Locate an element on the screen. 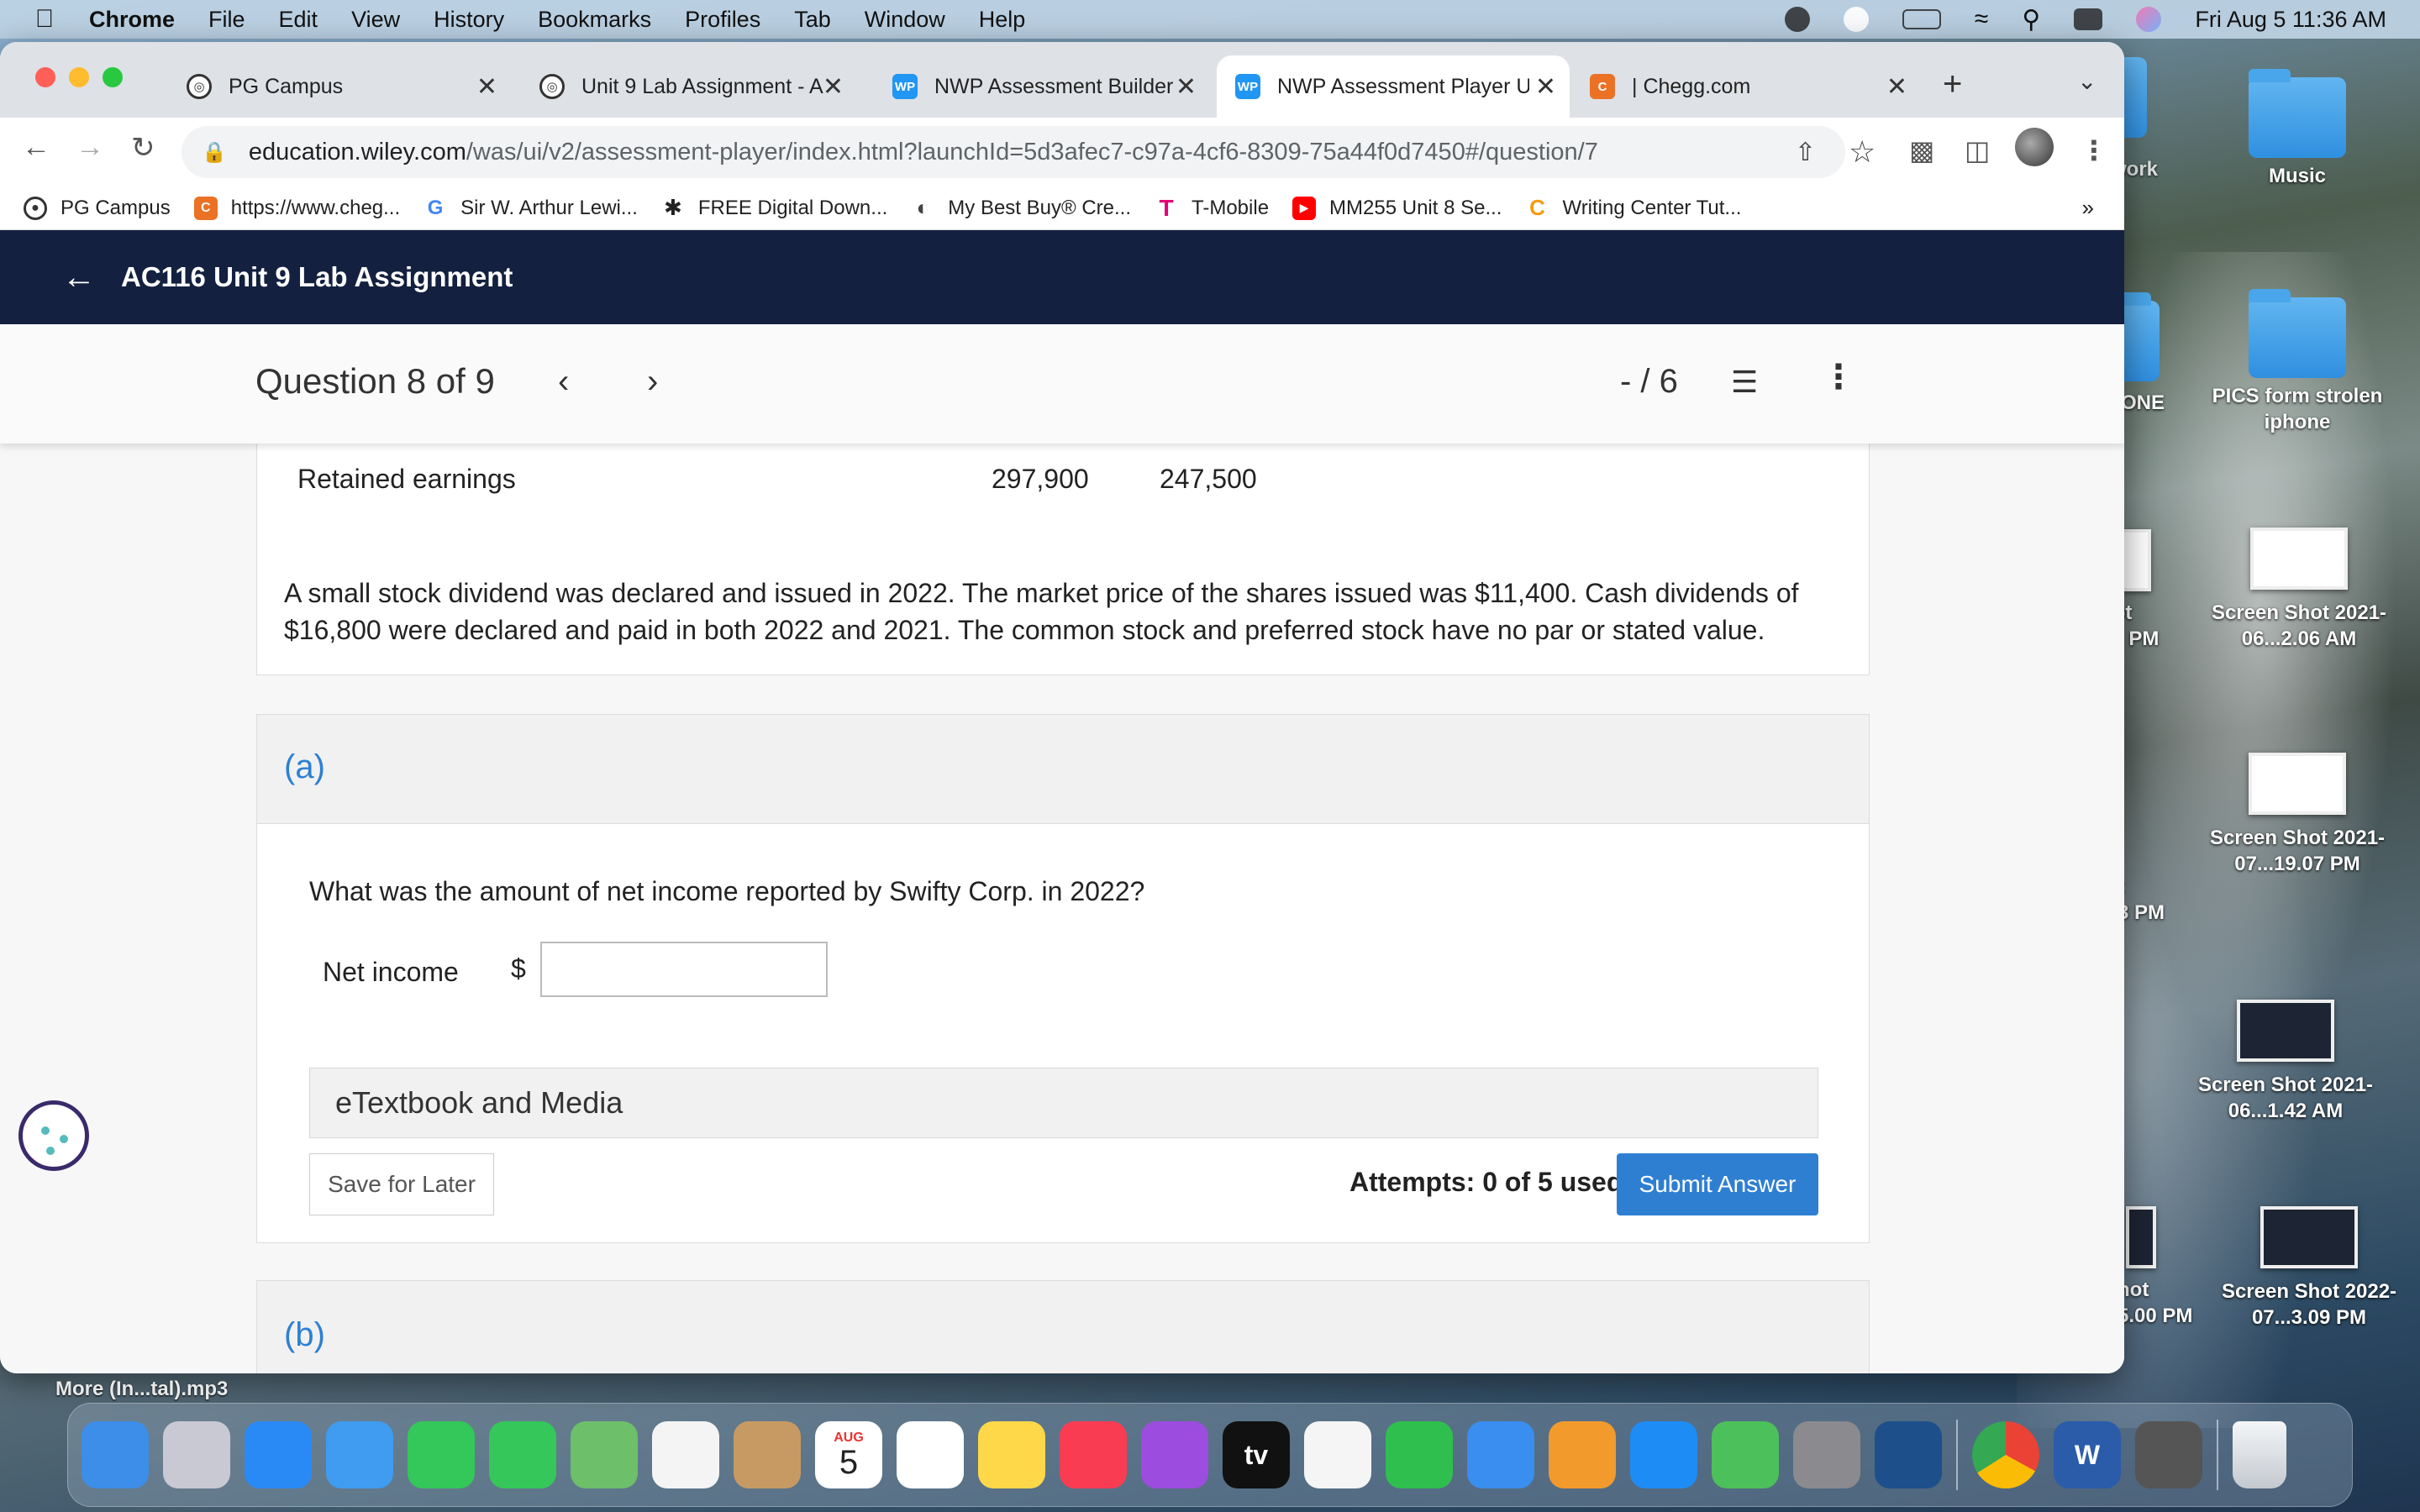 The image size is (2420, 1512). siri-icon is located at coordinates (2149, 19).